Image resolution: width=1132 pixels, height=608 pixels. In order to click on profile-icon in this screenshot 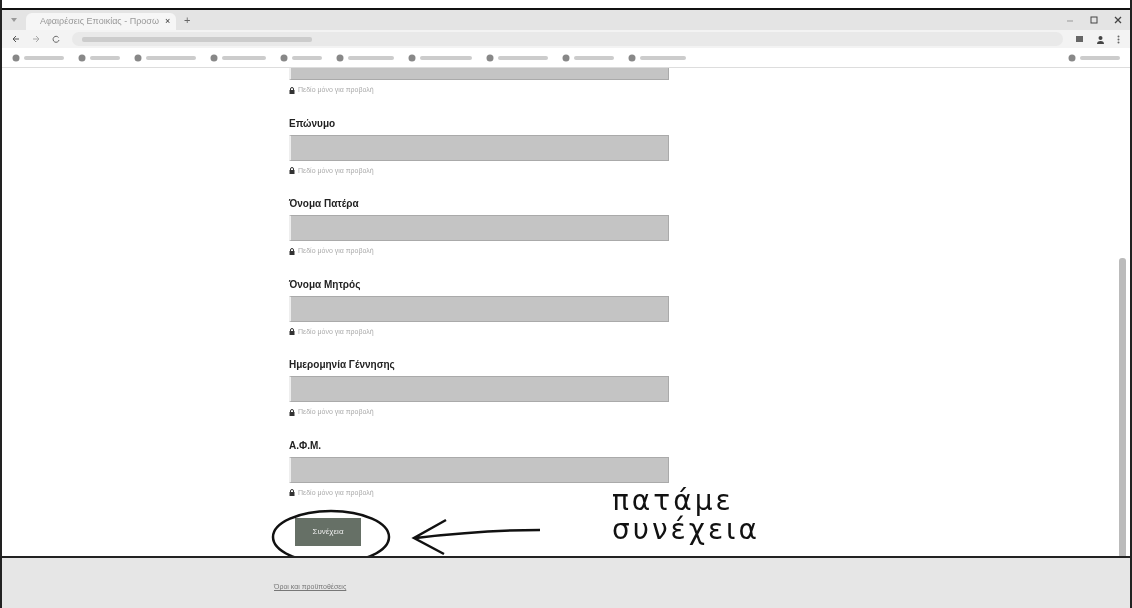, I will do `click(1100, 39)`.